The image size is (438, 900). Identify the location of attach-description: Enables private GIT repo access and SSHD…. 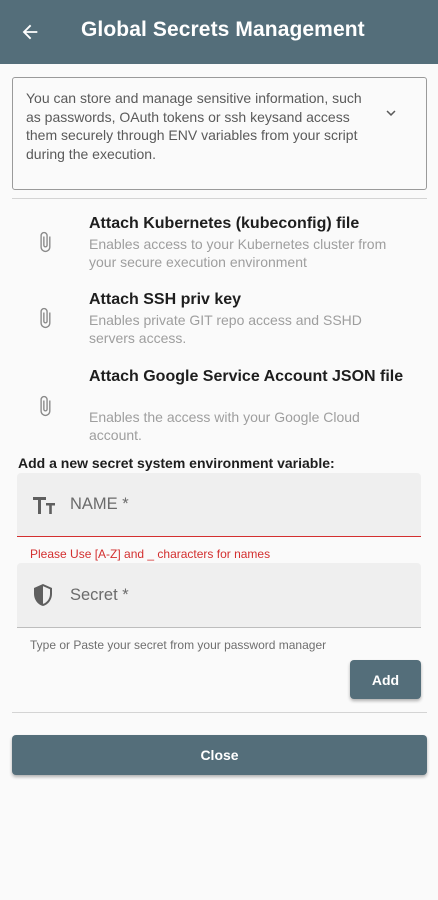
(225, 329).